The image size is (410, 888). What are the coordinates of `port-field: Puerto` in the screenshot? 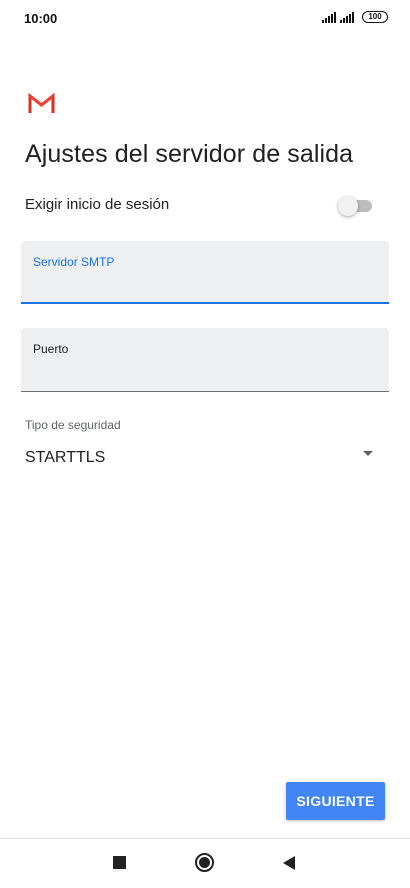 It's located at (205, 360).